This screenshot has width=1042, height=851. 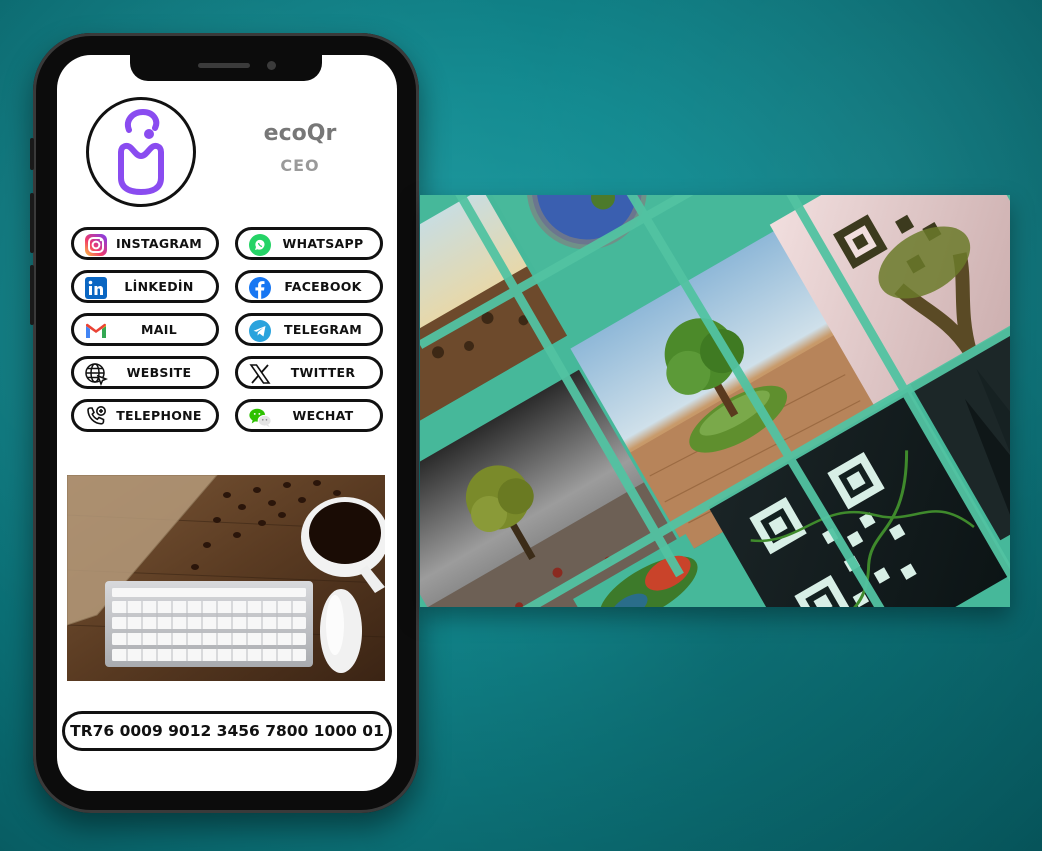 What do you see at coordinates (145, 415) in the screenshot?
I see `telephone-button: TELEPHONE` at bounding box center [145, 415].